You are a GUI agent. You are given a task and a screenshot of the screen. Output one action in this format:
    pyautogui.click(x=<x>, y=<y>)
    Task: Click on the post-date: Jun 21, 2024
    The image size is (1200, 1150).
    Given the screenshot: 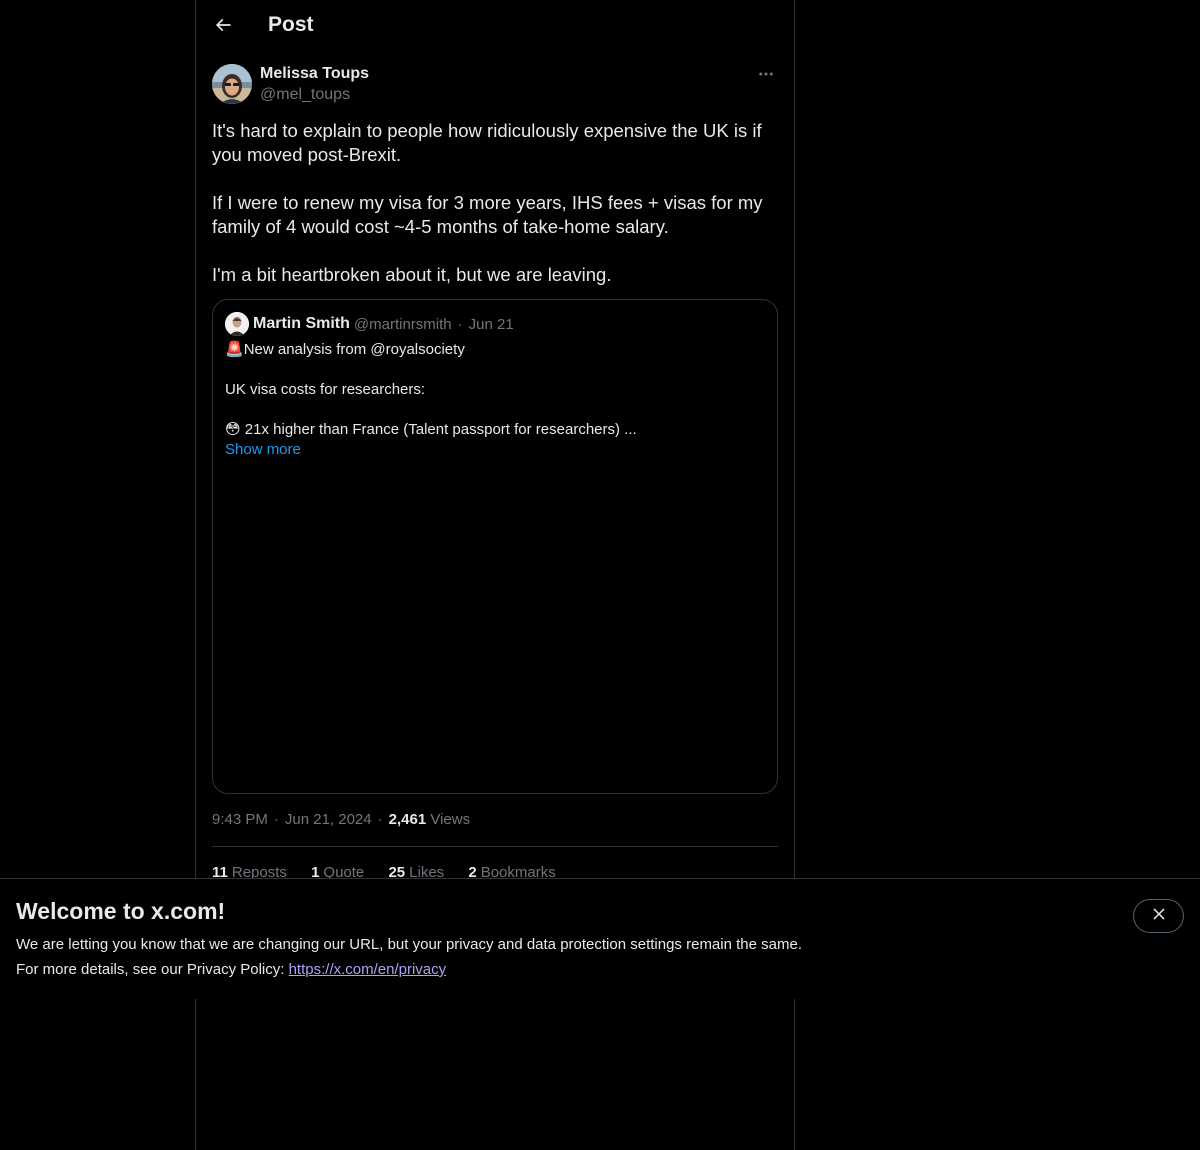 What is the action you would take?
    pyautogui.click(x=328, y=819)
    